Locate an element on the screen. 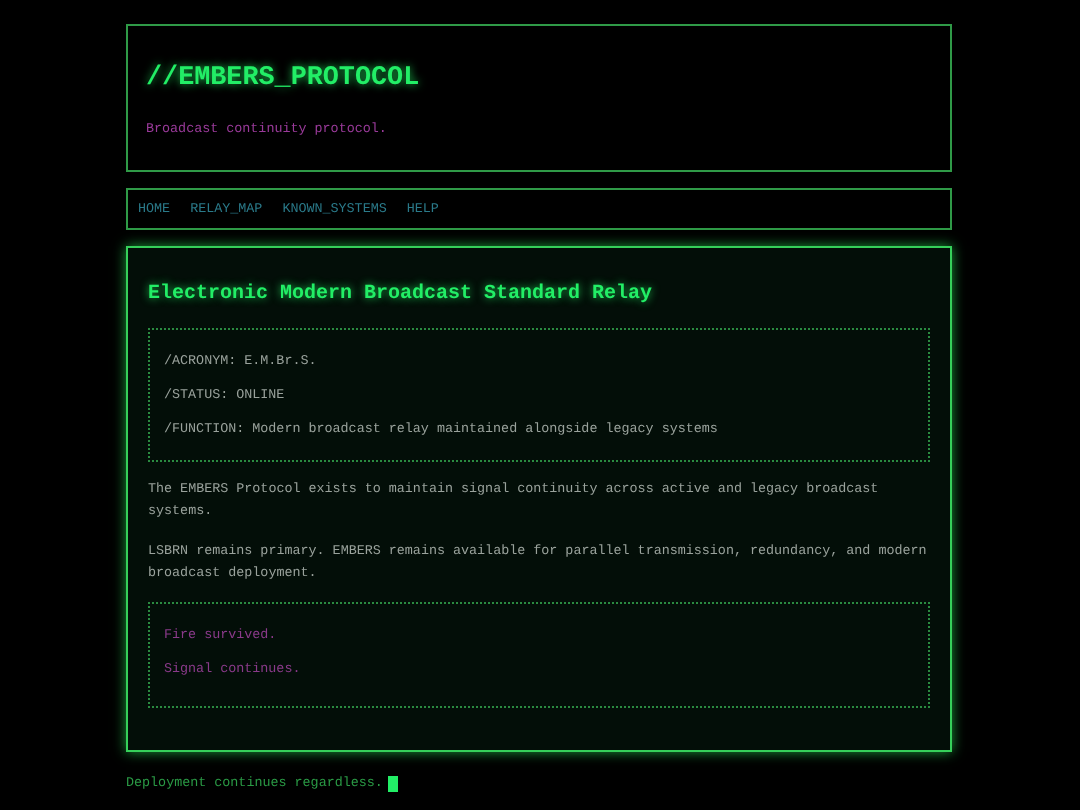 The height and width of the screenshot is (810, 1080). section-title: Electronic Modern Broadcast Standard Relay is located at coordinates (401, 295).